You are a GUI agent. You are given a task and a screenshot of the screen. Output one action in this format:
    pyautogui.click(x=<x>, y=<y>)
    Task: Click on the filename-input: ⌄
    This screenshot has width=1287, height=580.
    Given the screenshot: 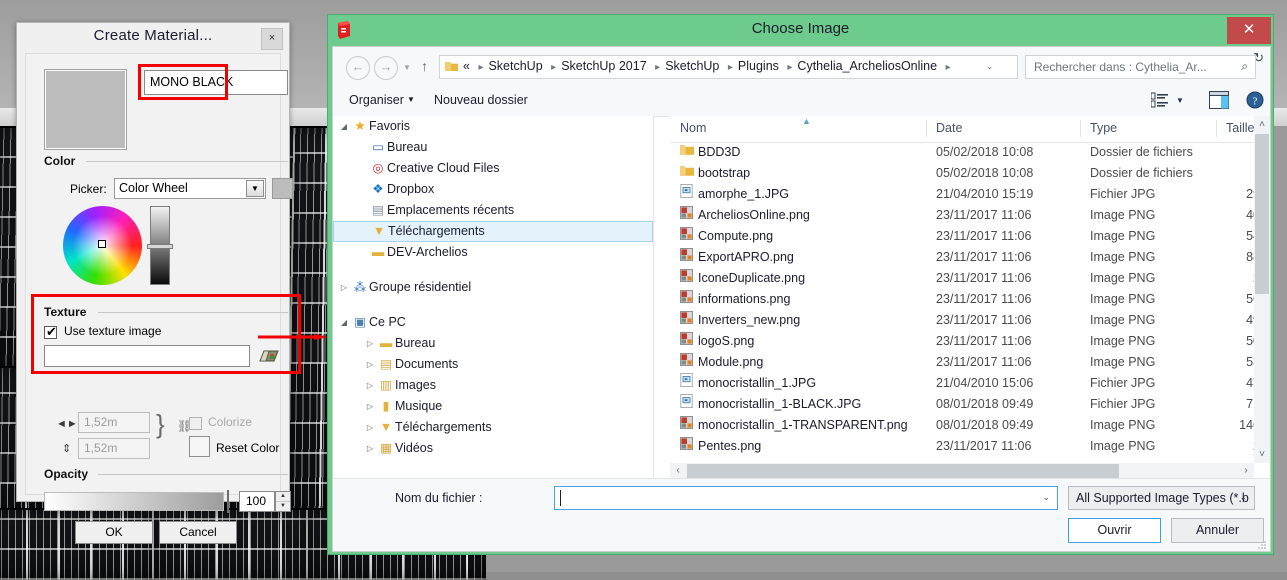 What is the action you would take?
    pyautogui.click(x=806, y=498)
    